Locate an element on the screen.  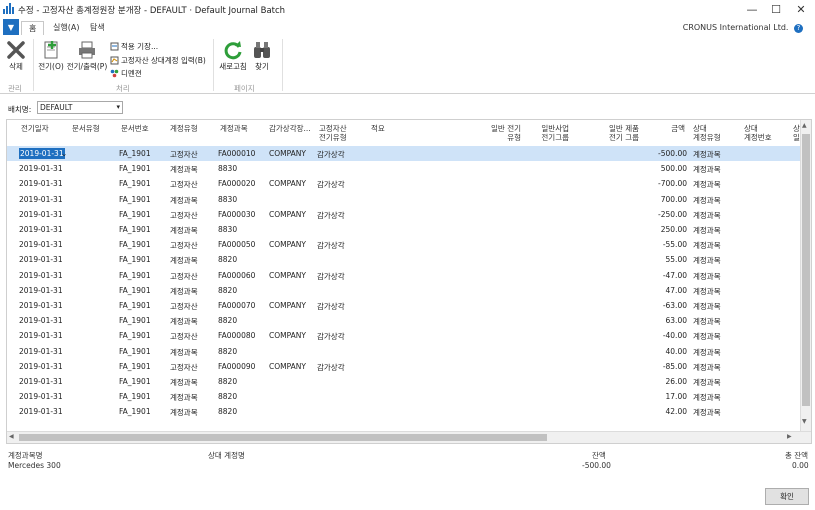
table-row: 2019-01-31 FA_1901 계정과목 8820 47.00 계정과목 is located at coordinates (404, 290).